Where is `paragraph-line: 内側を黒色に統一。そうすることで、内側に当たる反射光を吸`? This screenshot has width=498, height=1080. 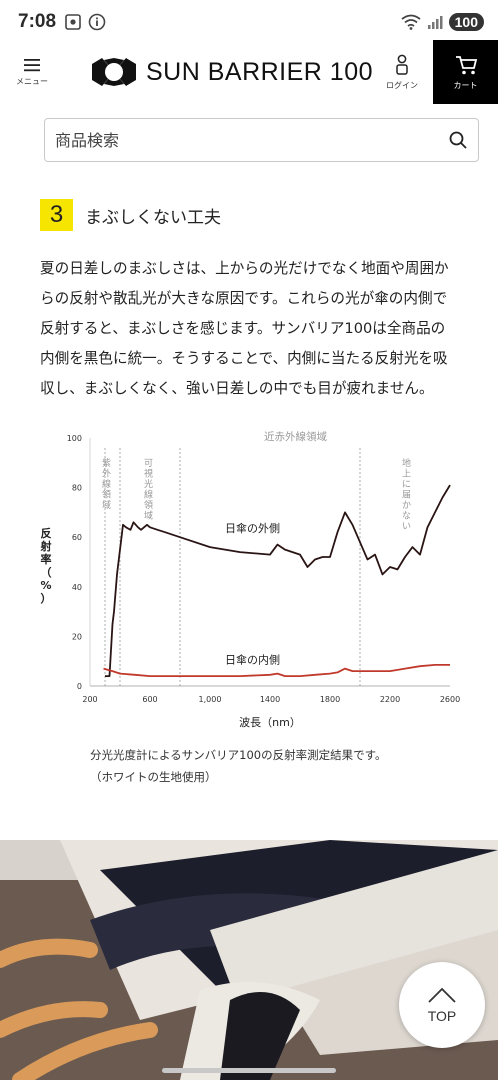
paragraph-line: 内側を黒色に統一。そうすることで、内側に当たる反射光を吸 is located at coordinates (244, 358).